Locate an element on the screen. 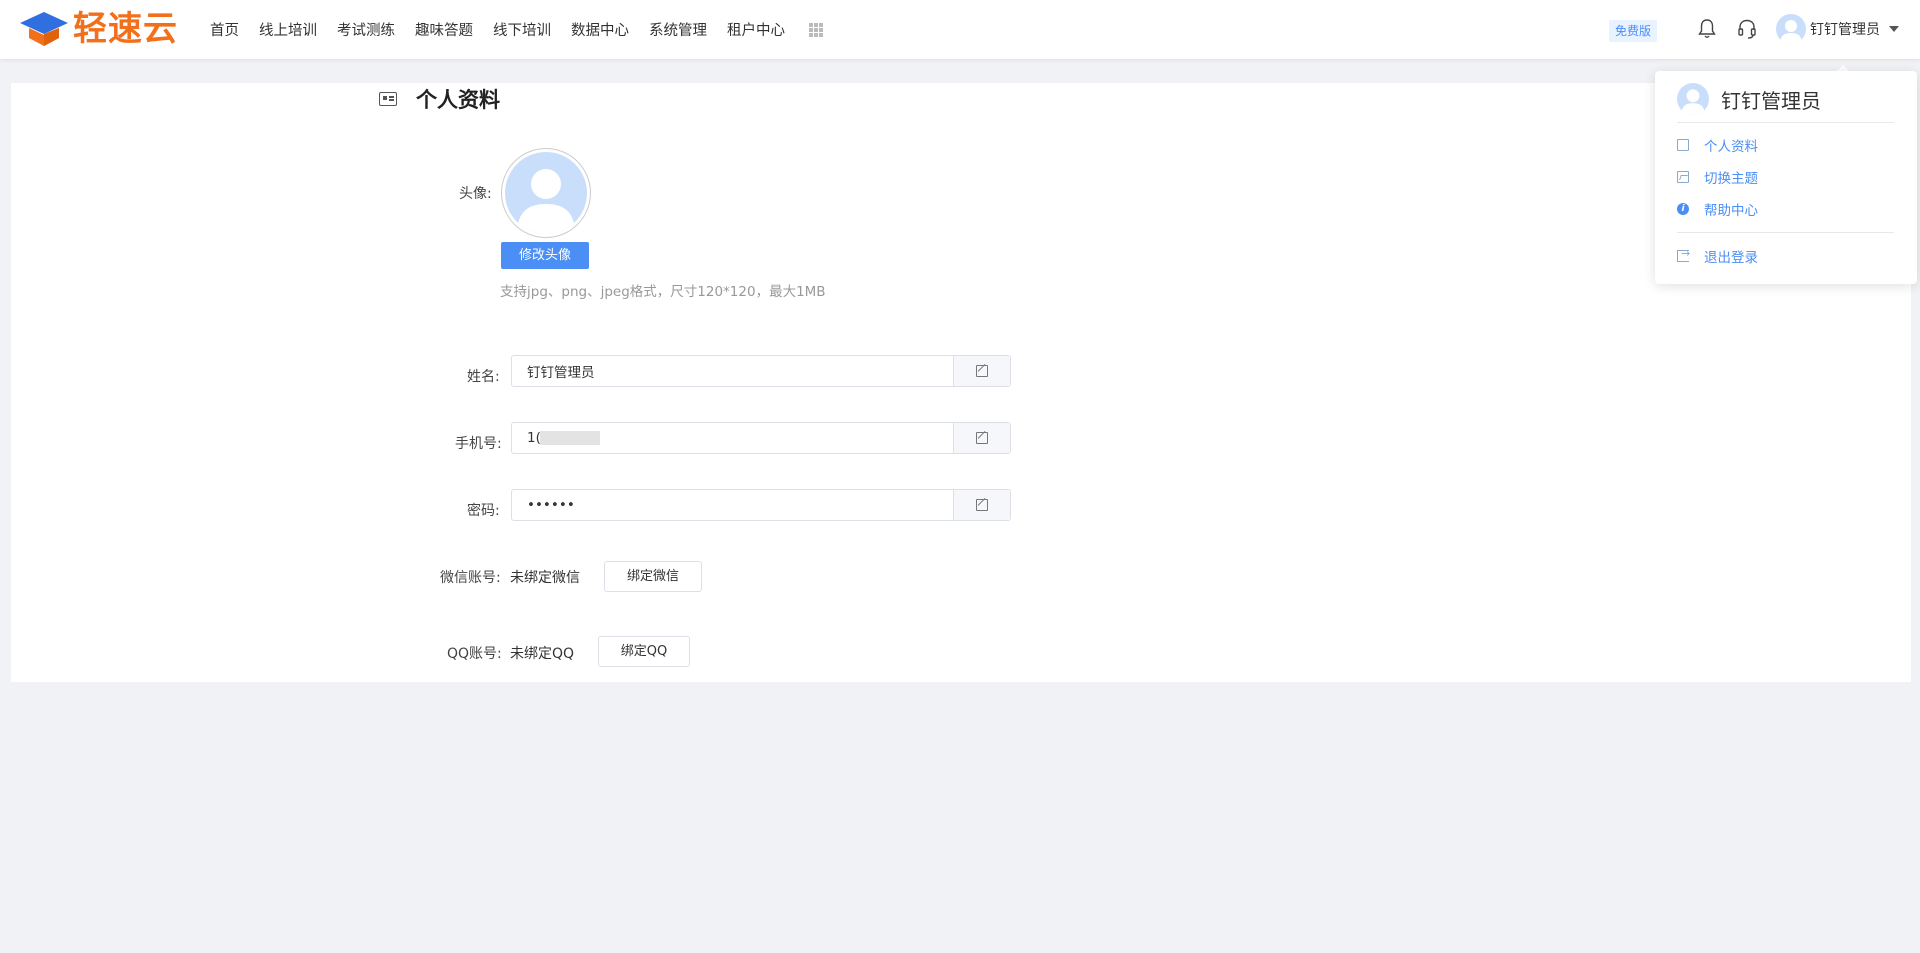 This screenshot has height=953, width=1920. nav-item-offline-training: 线下培训 is located at coordinates (522, 29).